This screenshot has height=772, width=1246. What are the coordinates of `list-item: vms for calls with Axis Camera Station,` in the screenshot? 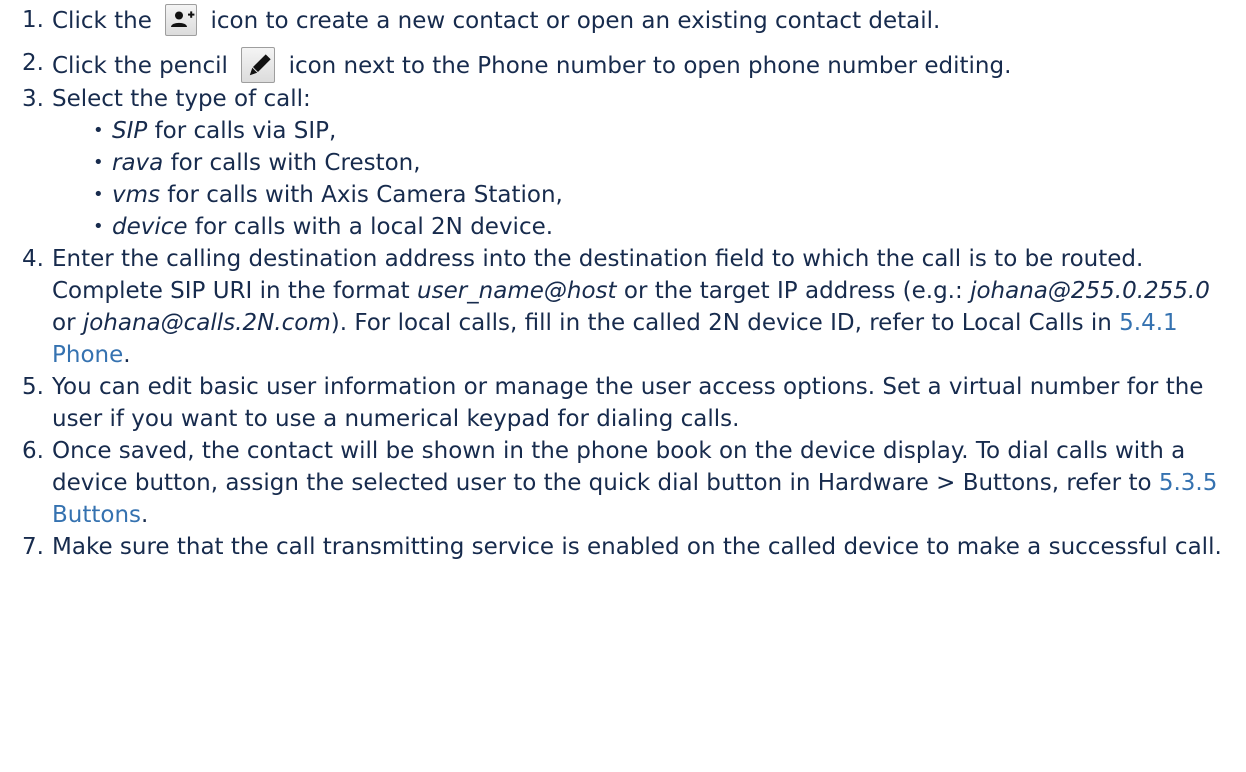 It's located at (620, 195).